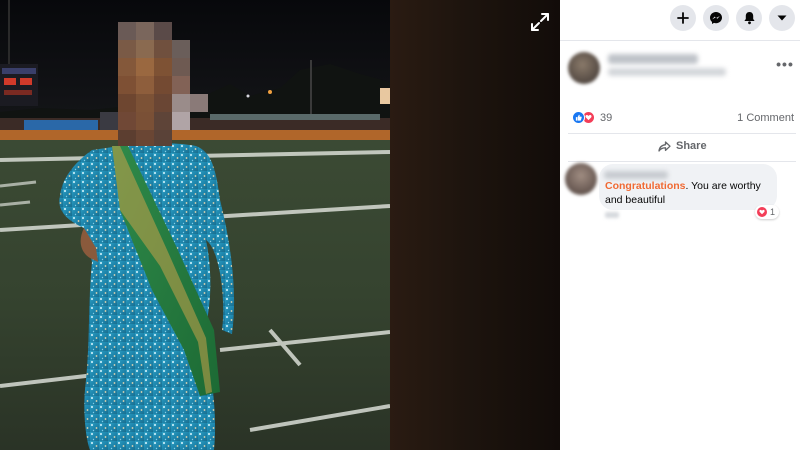 The height and width of the screenshot is (450, 800). I want to click on commenter-avatar, so click(581, 179).